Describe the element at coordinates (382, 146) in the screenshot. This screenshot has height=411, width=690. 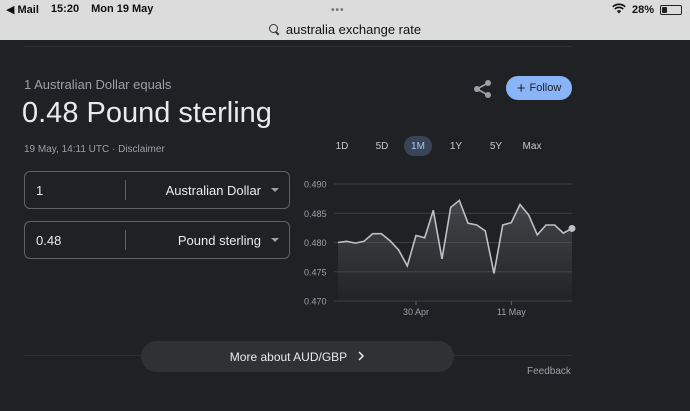
I see `range-tab-5d: 5D` at that location.